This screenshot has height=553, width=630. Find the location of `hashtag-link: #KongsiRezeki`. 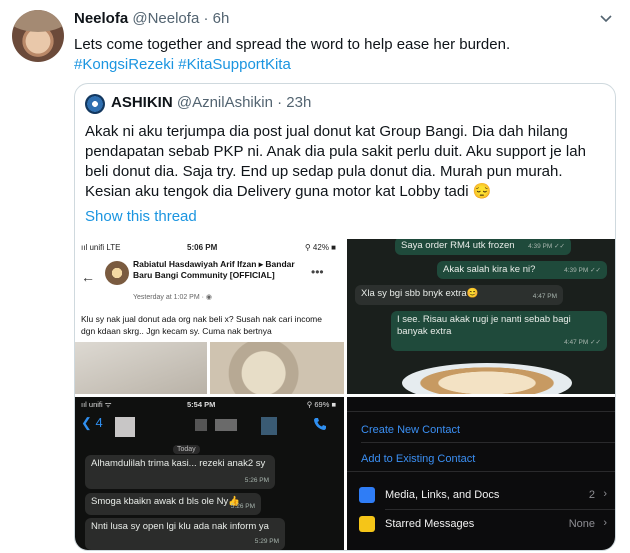

hashtag-link: #KongsiRezeki is located at coordinates (124, 64).